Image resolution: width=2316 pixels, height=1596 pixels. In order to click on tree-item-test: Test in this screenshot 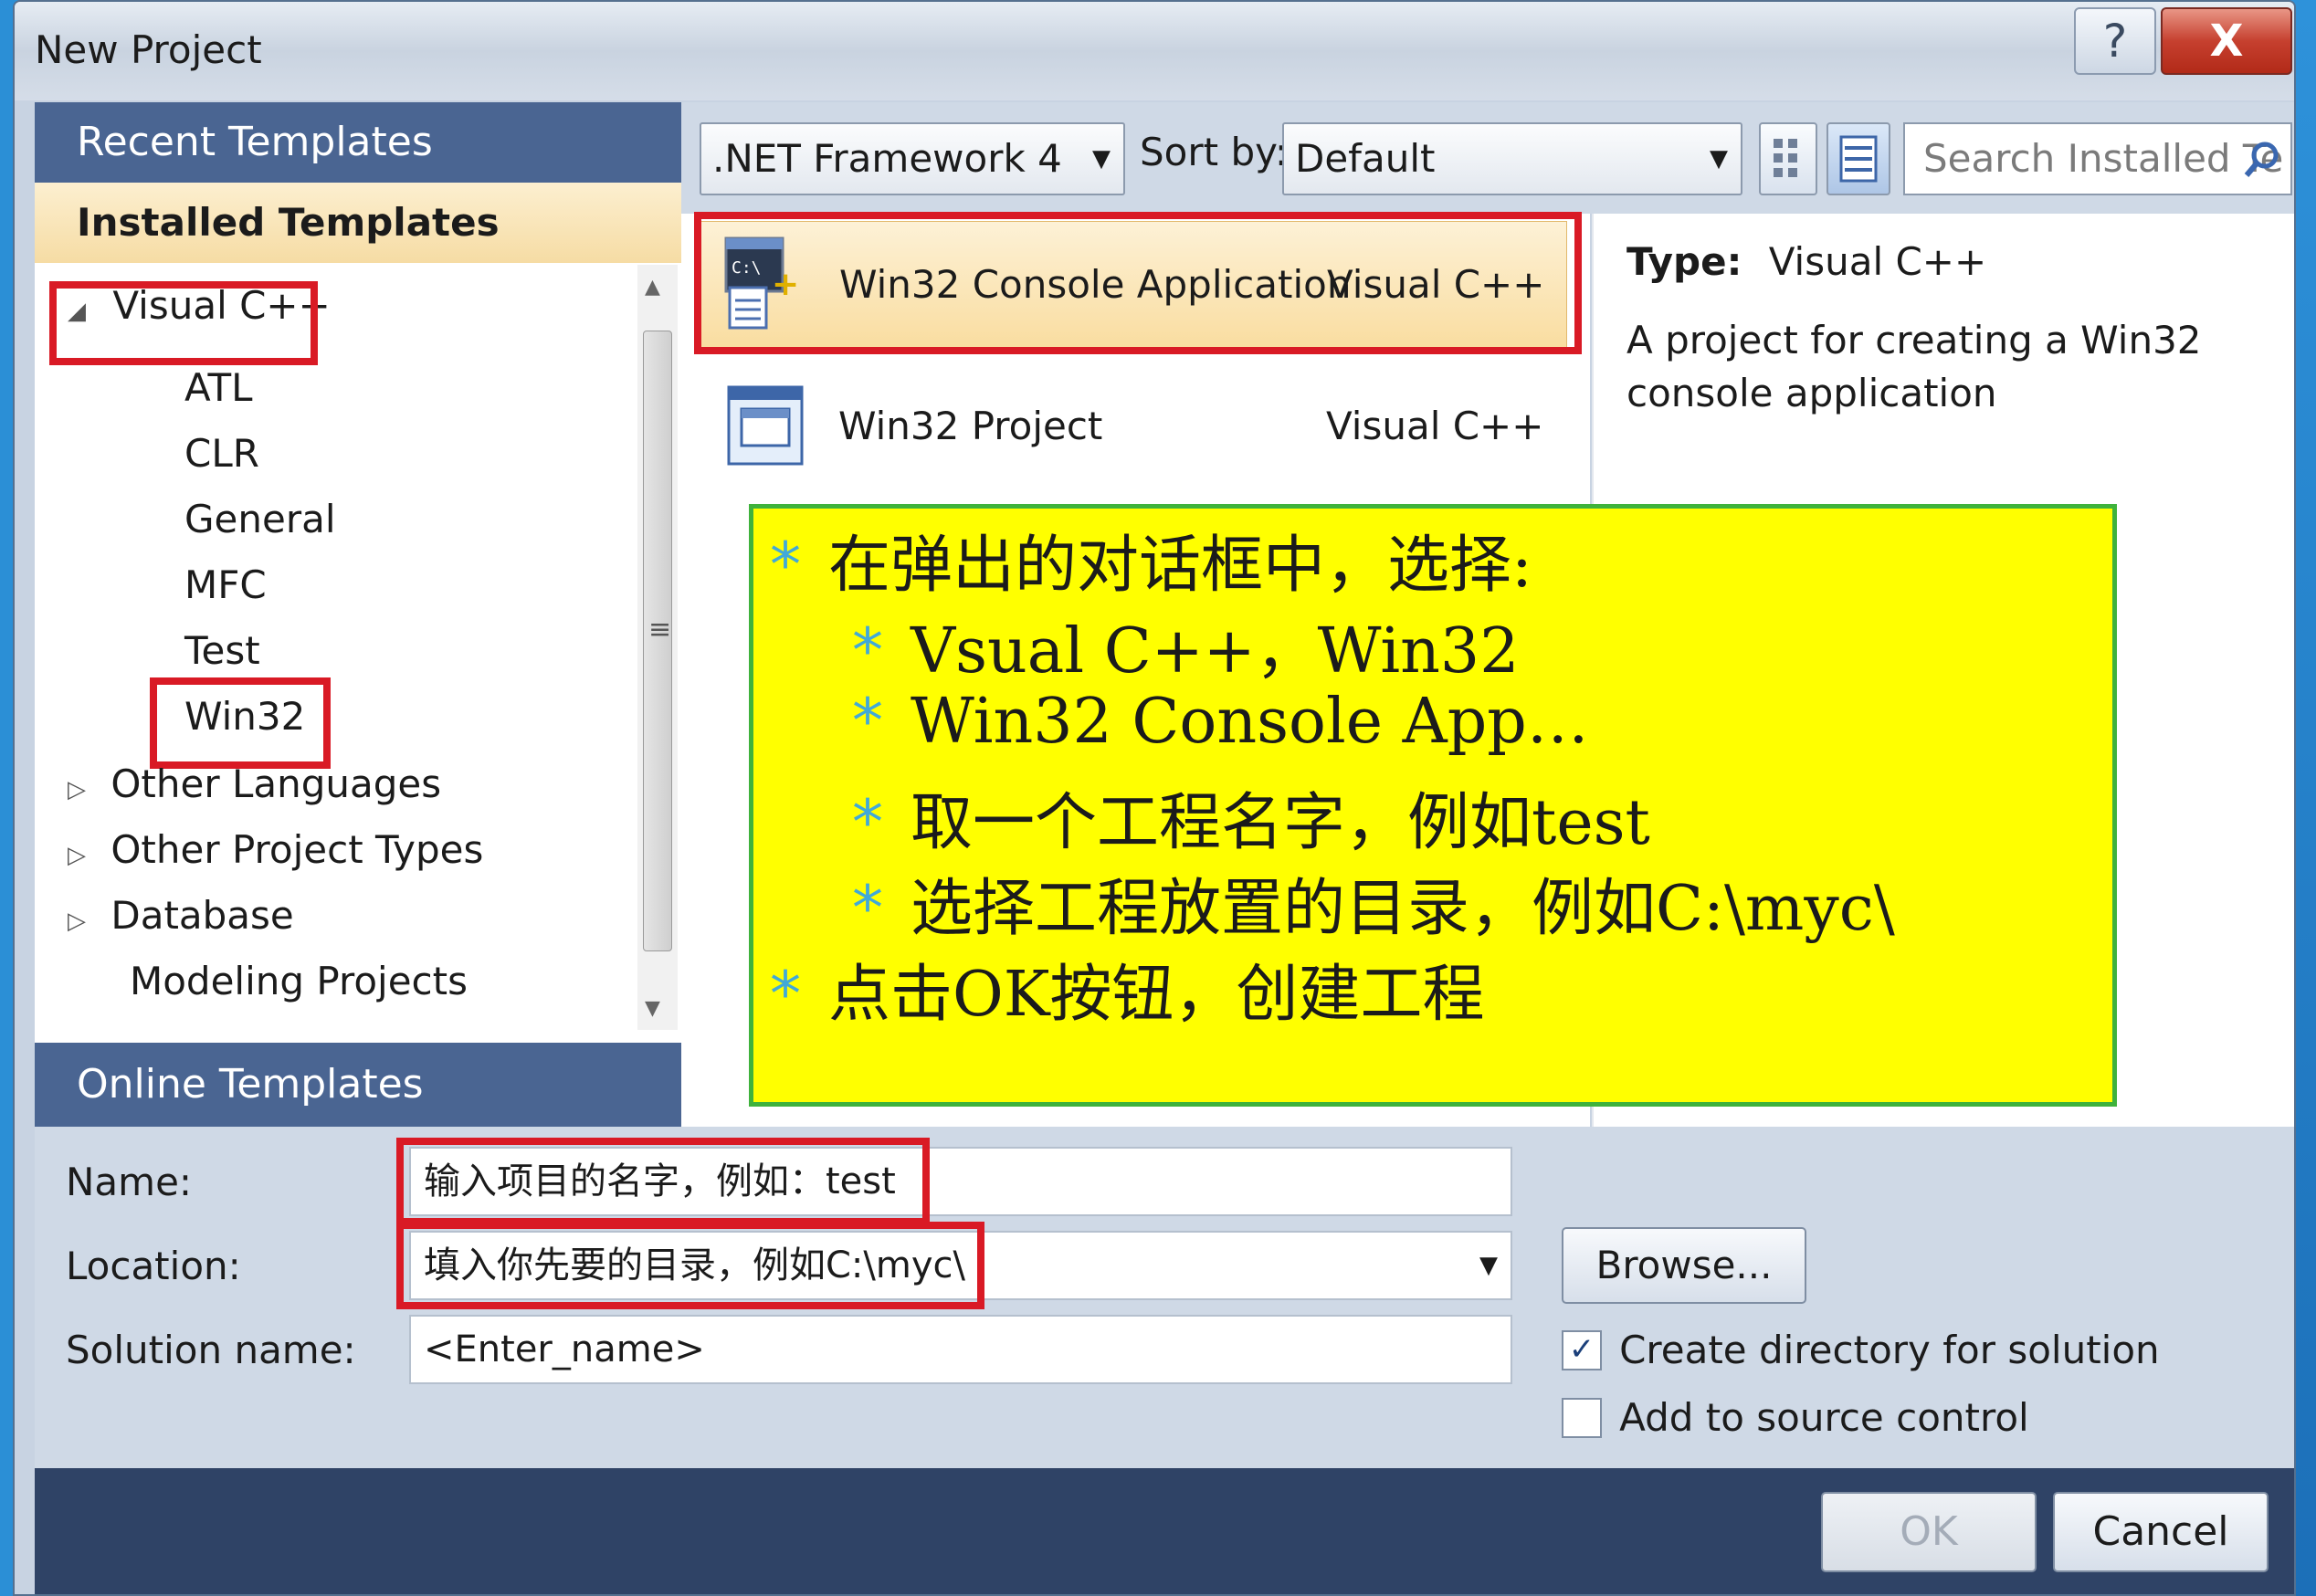, I will do `click(222, 651)`.